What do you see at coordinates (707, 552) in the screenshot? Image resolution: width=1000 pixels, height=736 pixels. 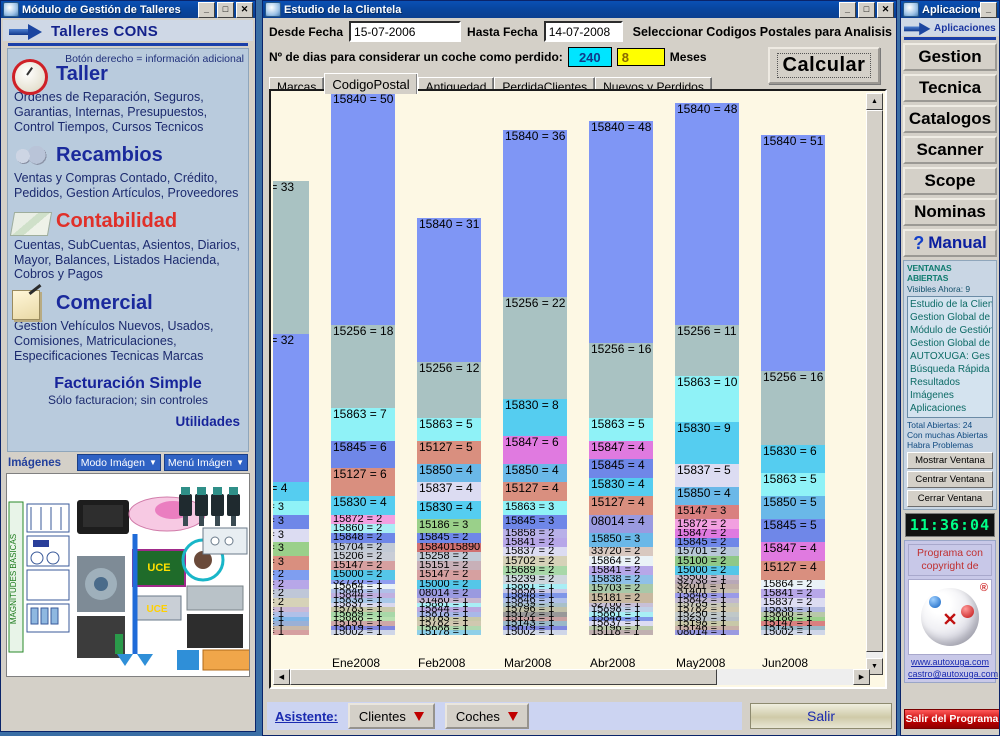 I see `chart-segment: 15701 = 2` at bounding box center [707, 552].